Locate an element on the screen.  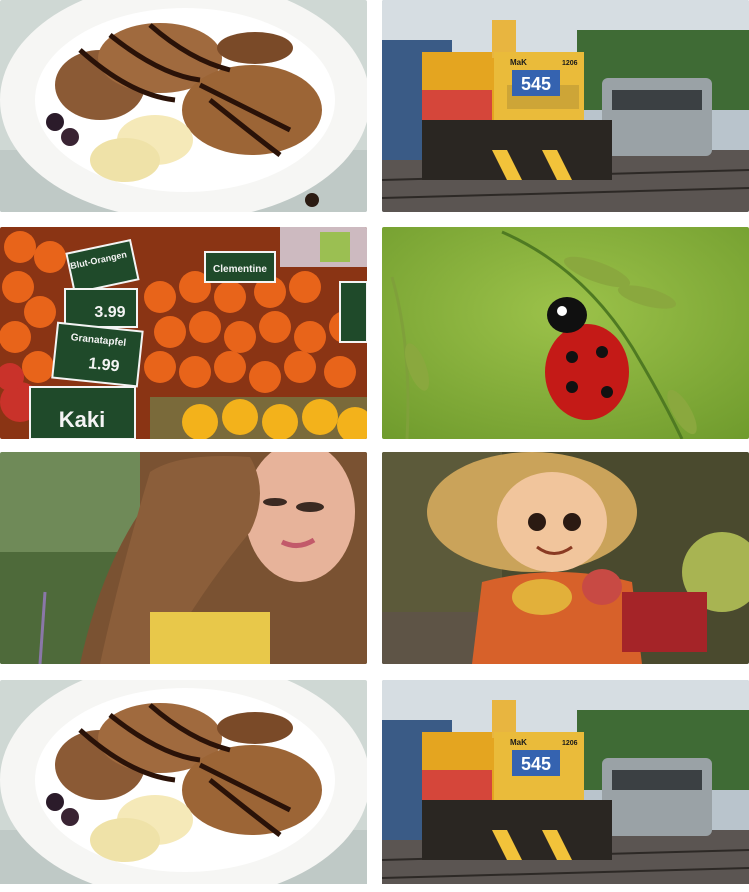
gallery-image-pancakes is located at coordinates (183, 106).